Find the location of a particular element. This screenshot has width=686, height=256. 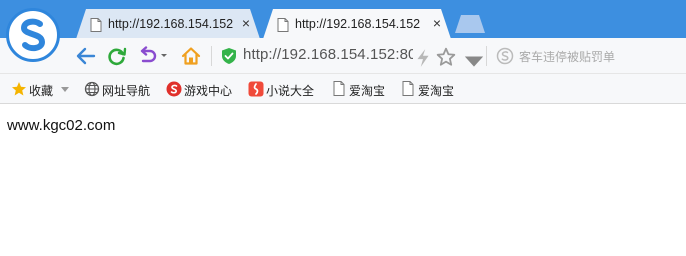

bookmarks-bar: 收藏 网址导航 游戏中心 小说大全 爱淘宝 爱淘宝 is located at coordinates (343, 89).